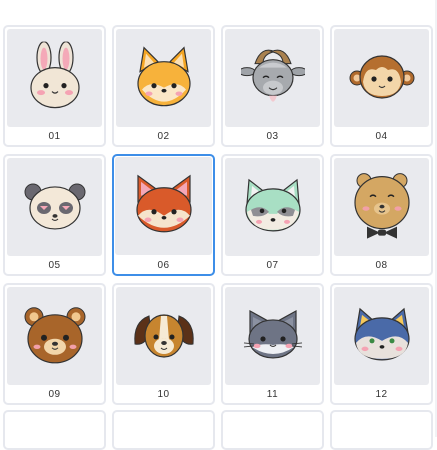  I want to click on puppy-face-icon, so click(163, 336).